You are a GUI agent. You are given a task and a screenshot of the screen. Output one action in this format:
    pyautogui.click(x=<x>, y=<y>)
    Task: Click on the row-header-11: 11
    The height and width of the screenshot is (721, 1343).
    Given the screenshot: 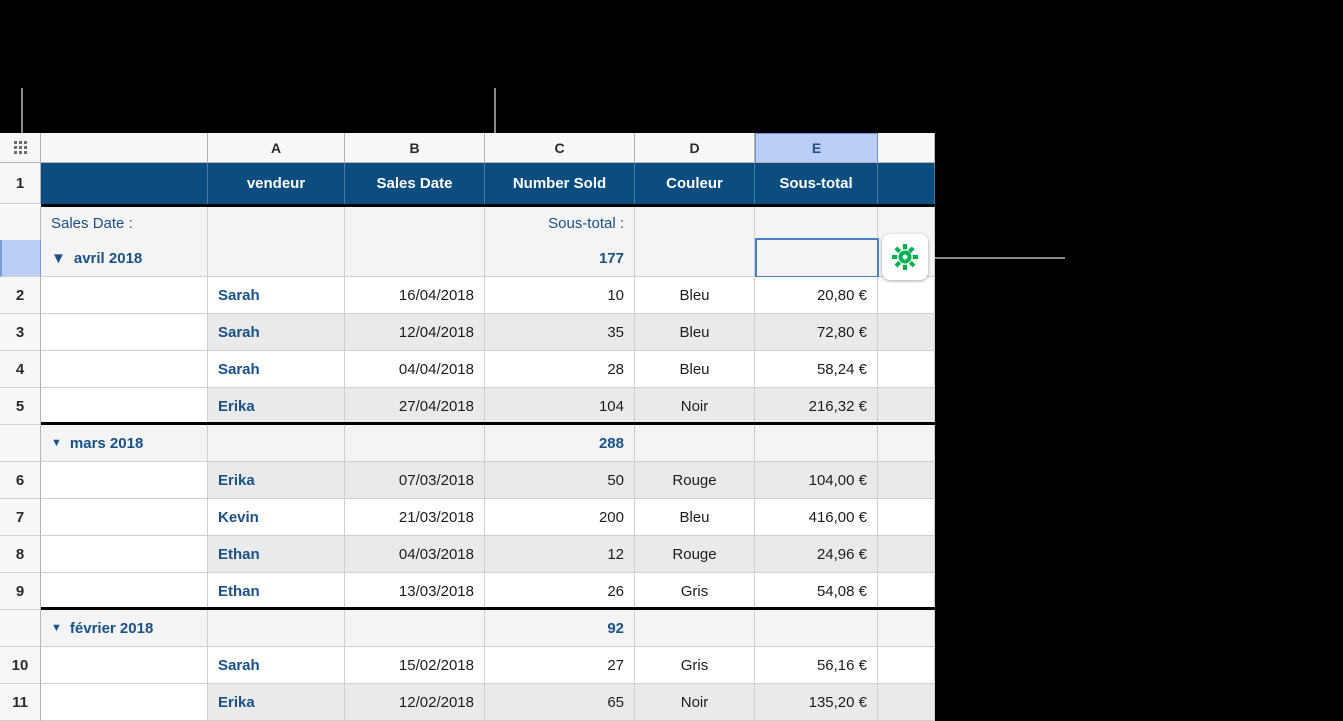 What is the action you would take?
    pyautogui.click(x=20, y=702)
    